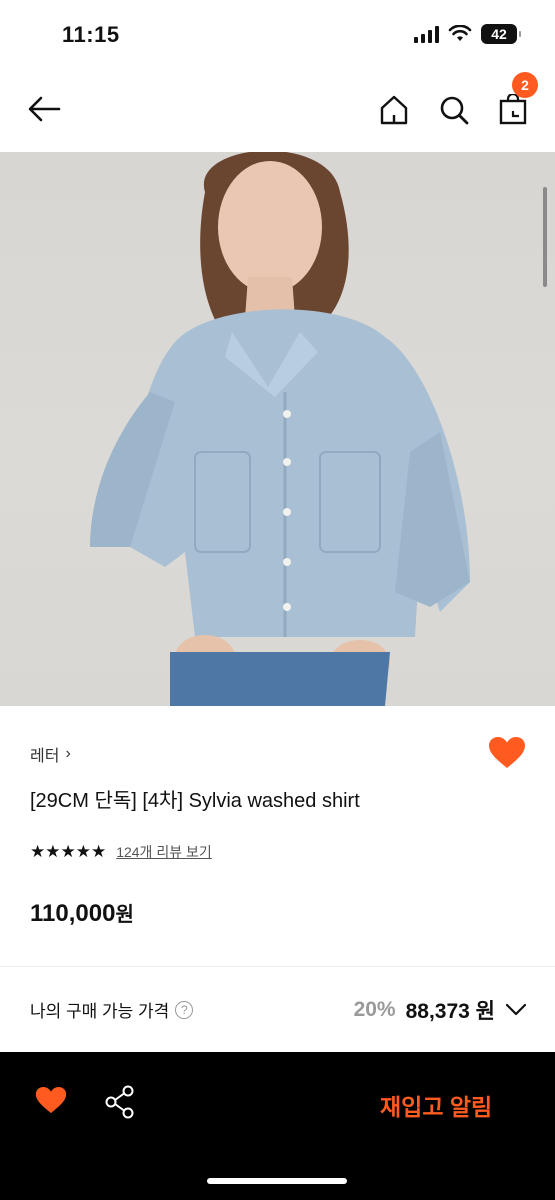 This screenshot has width=555, height=1200. Describe the element at coordinates (525, 85) in the screenshot. I see `cart-count-badge: 2` at that location.